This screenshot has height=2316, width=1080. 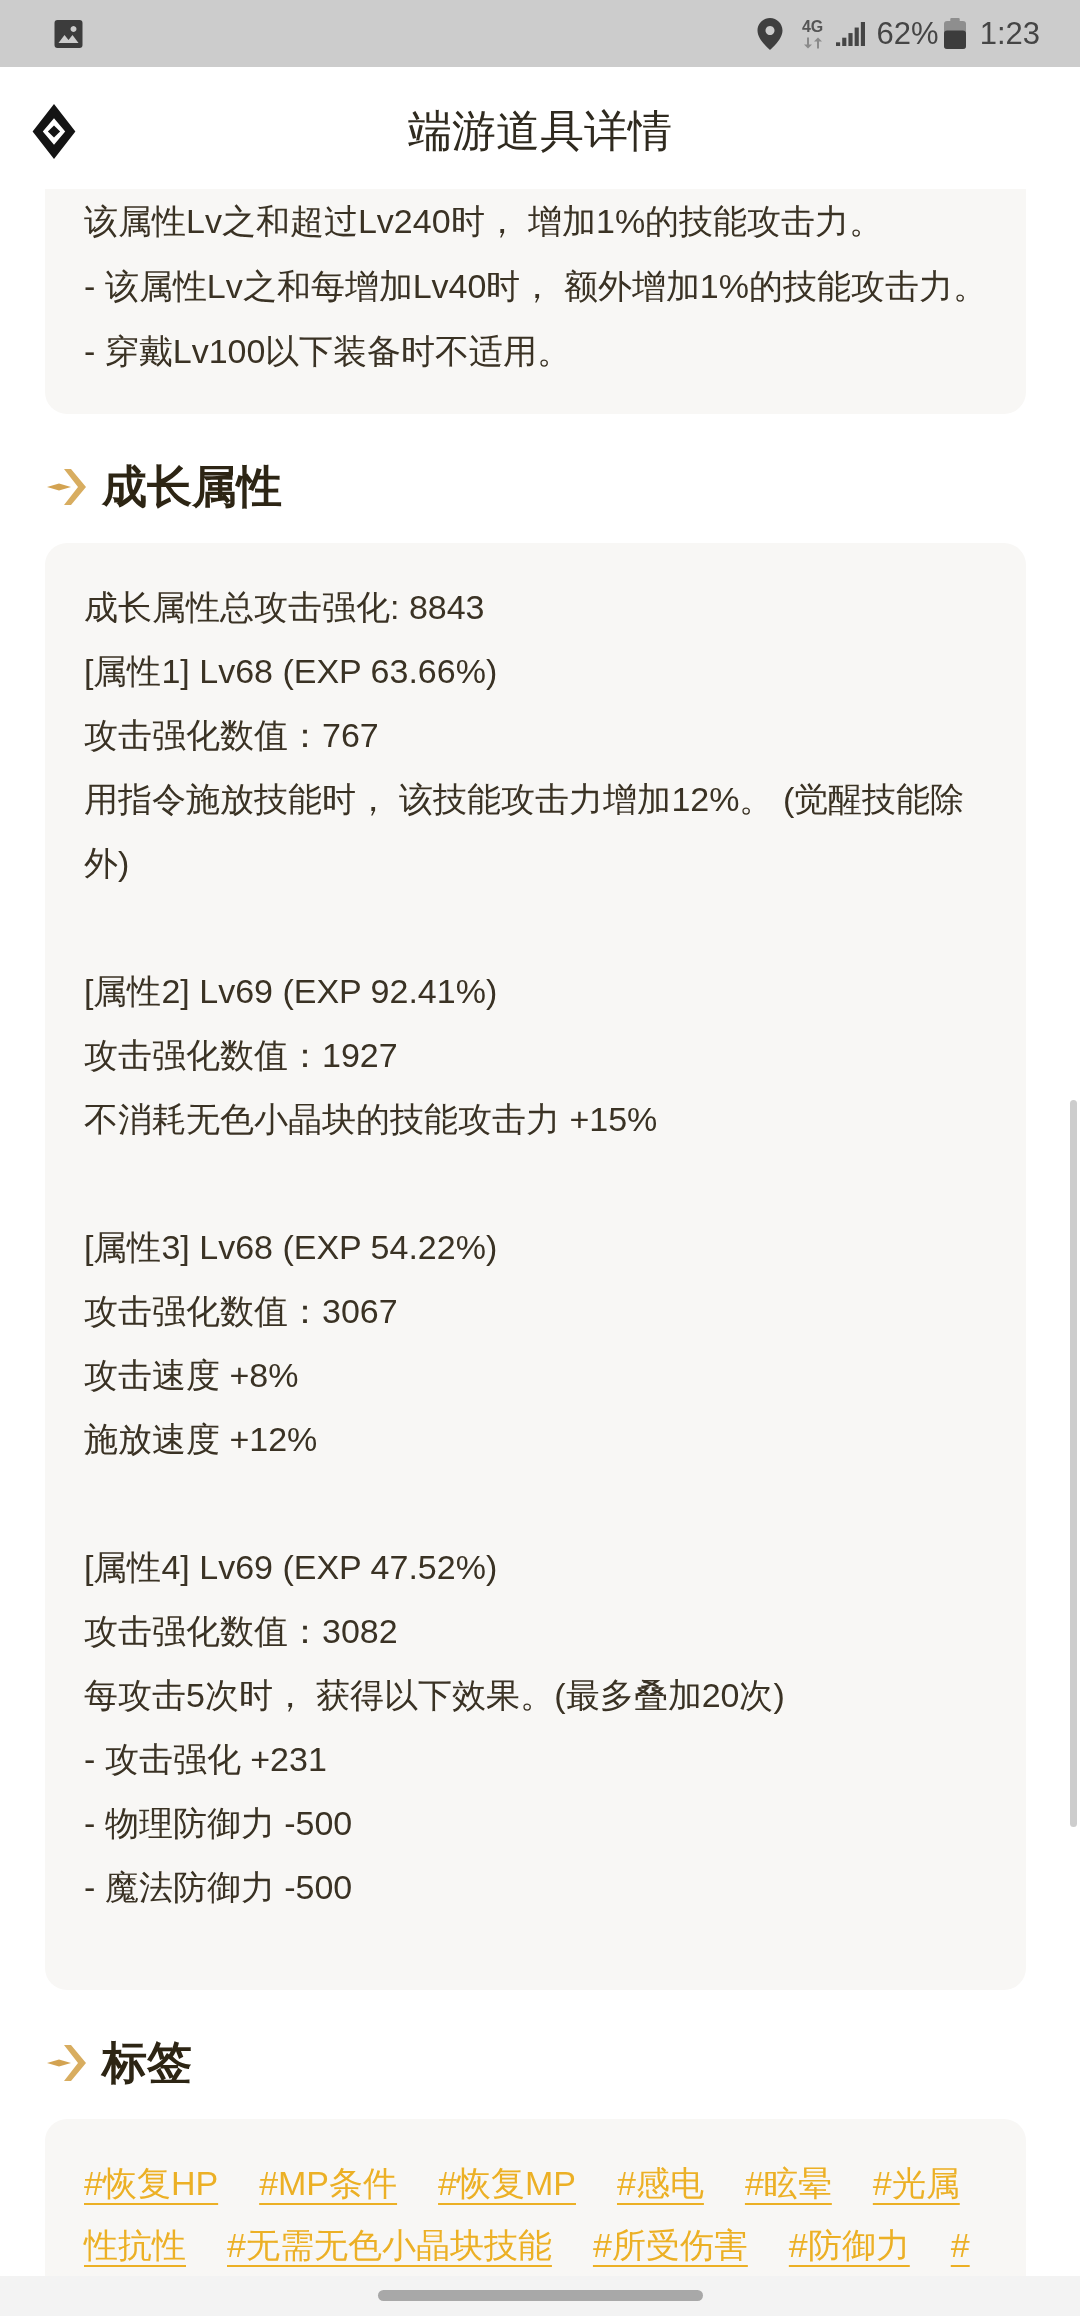 What do you see at coordinates (850, 33) in the screenshot?
I see `signal-icon` at bounding box center [850, 33].